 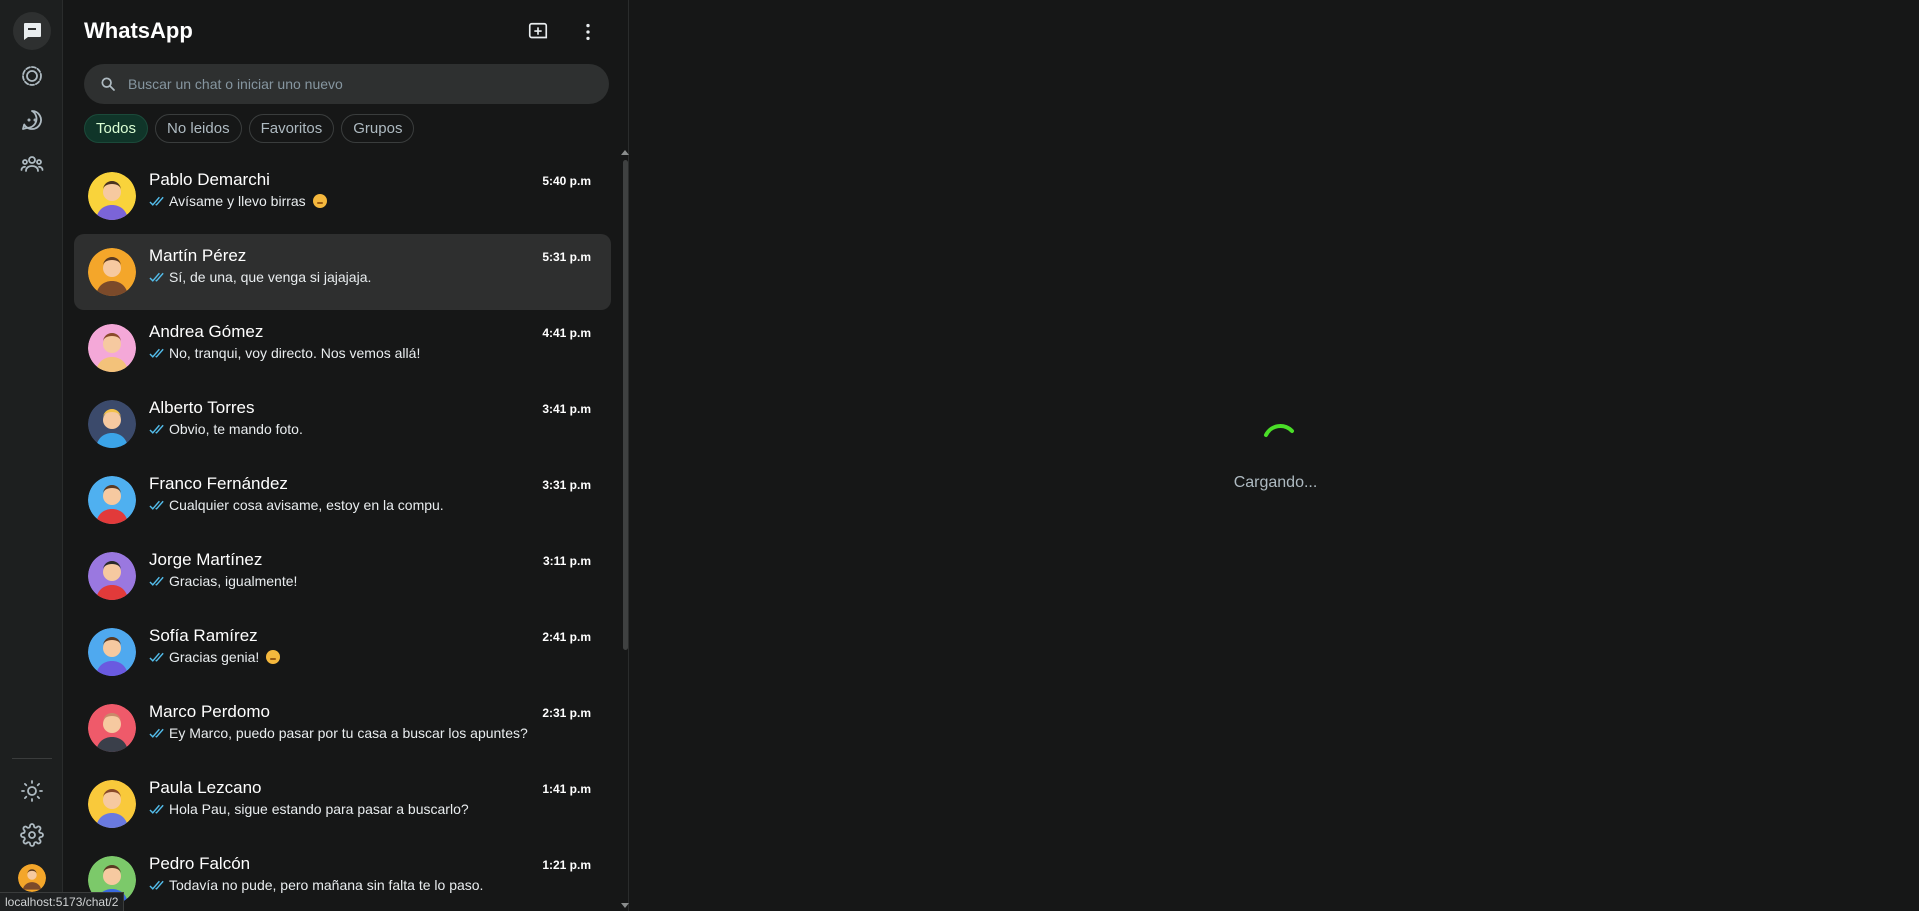 I want to click on rail-divider, so click(x=32, y=758).